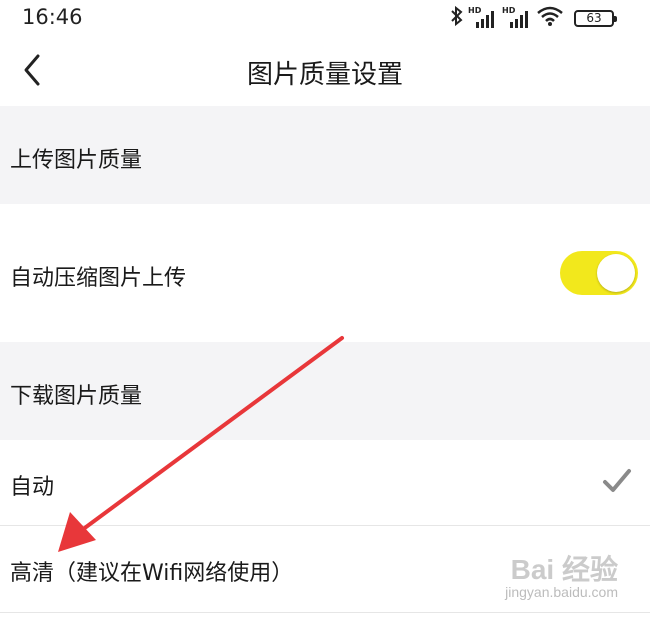 This screenshot has width=650, height=617. I want to click on battery-icon: 63, so click(595, 18).